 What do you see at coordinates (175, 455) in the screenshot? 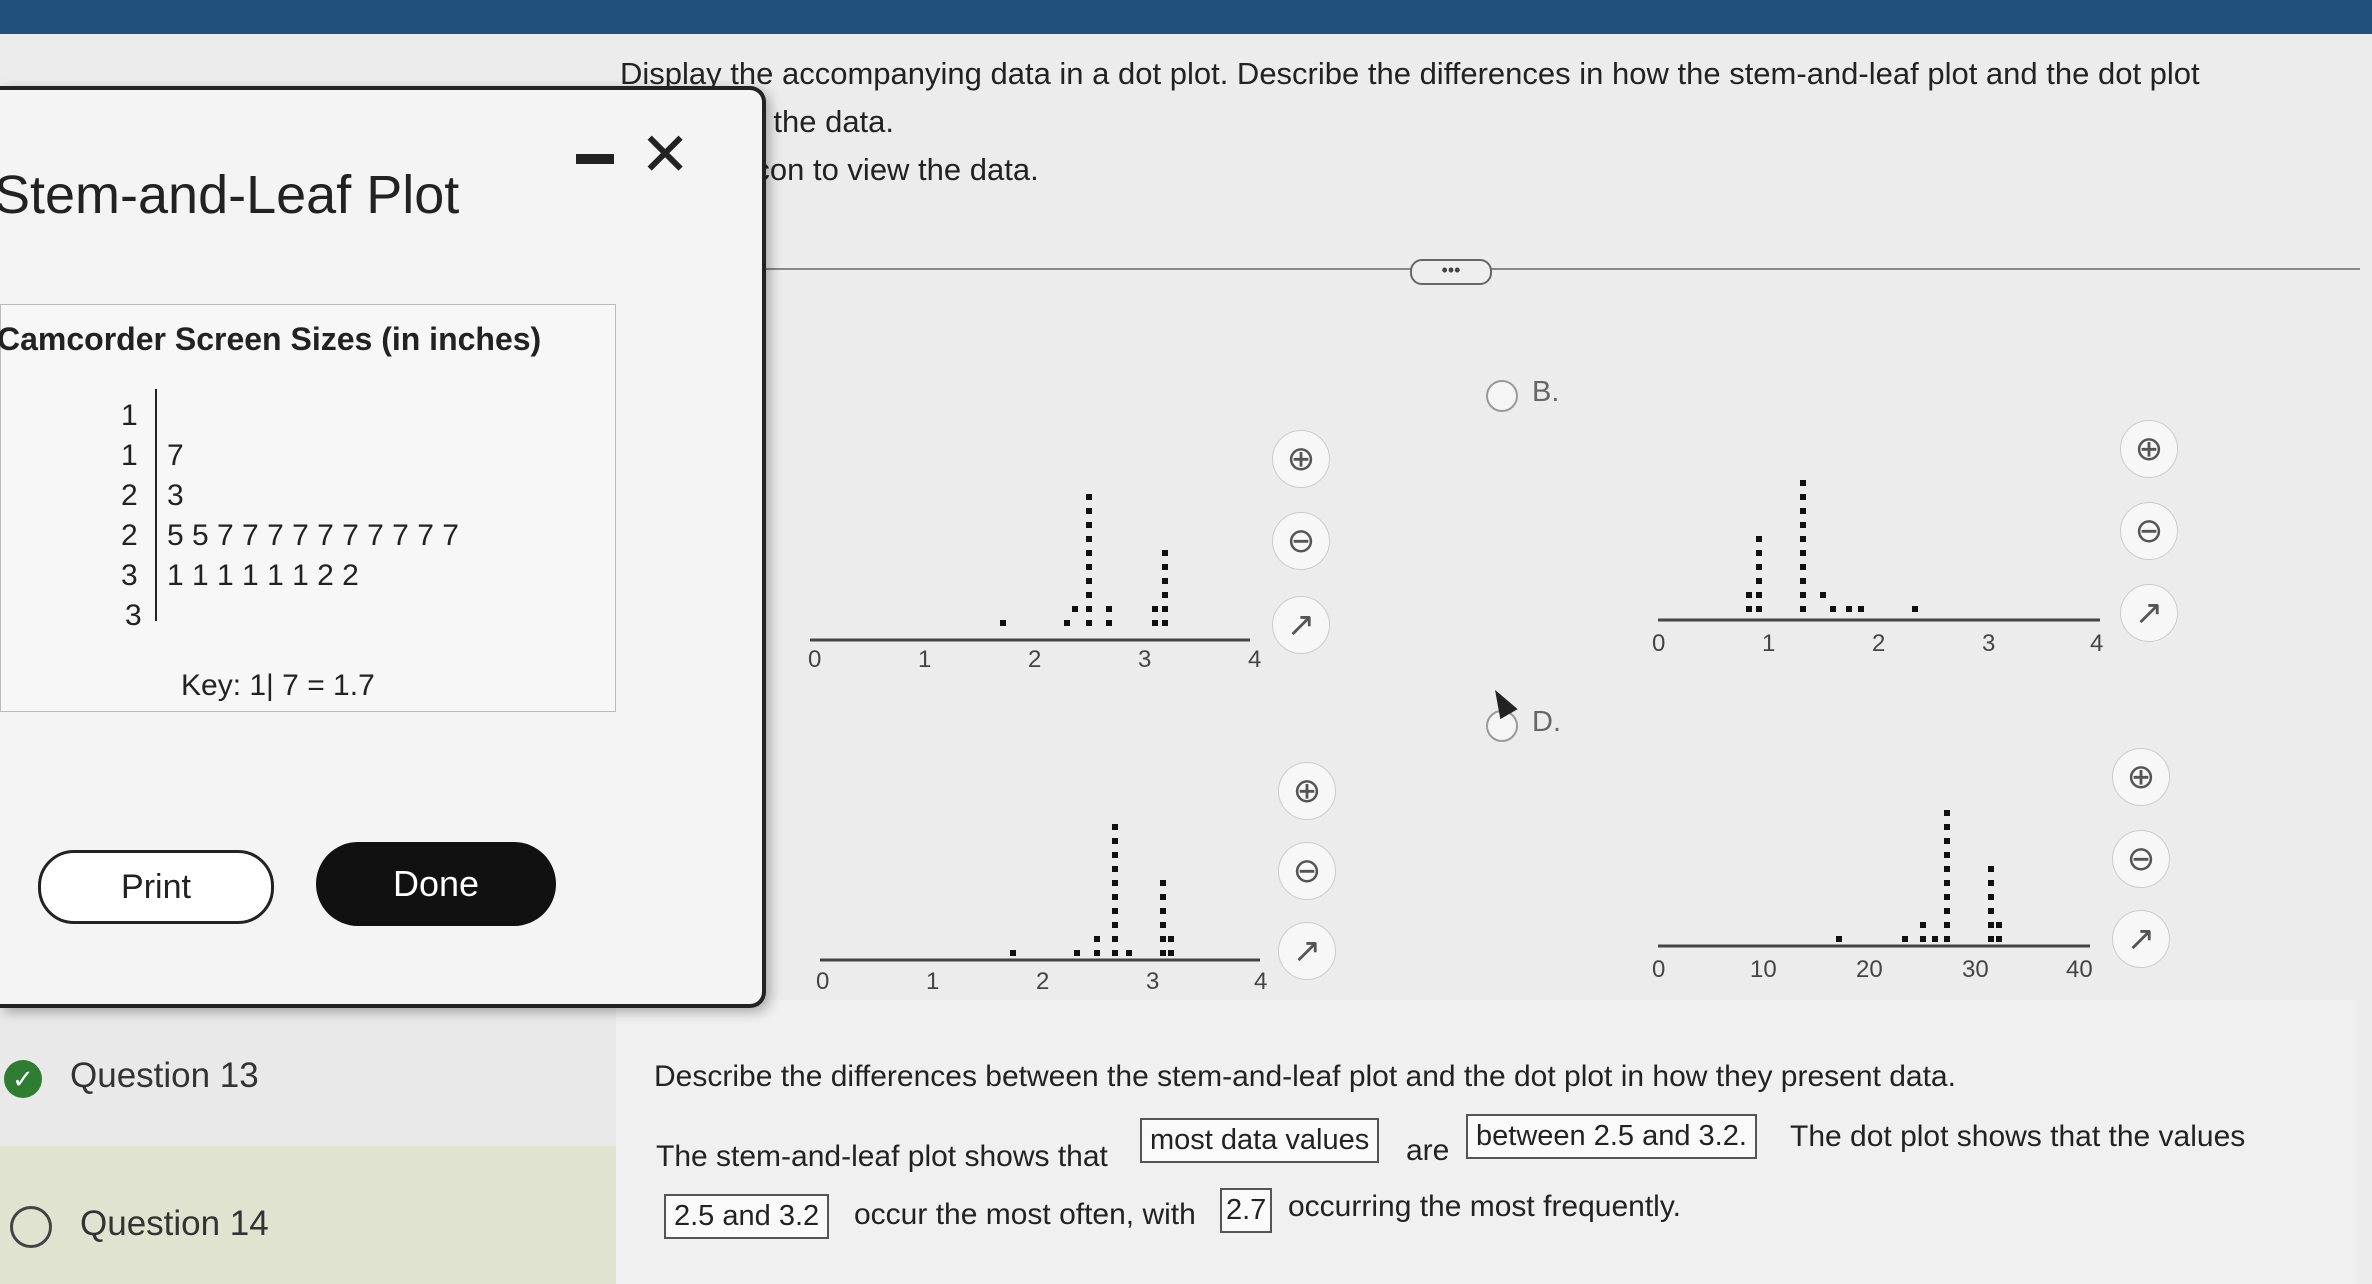
I see `leaves: 7` at bounding box center [175, 455].